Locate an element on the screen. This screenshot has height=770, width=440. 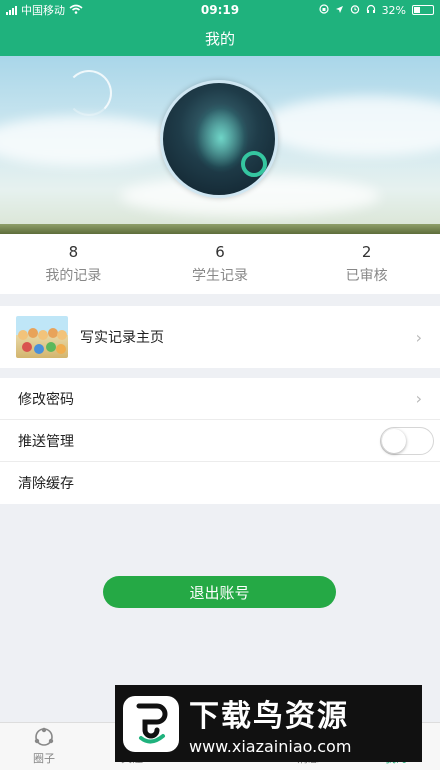
lock-rotation-icon is located at coordinates (323, 10).